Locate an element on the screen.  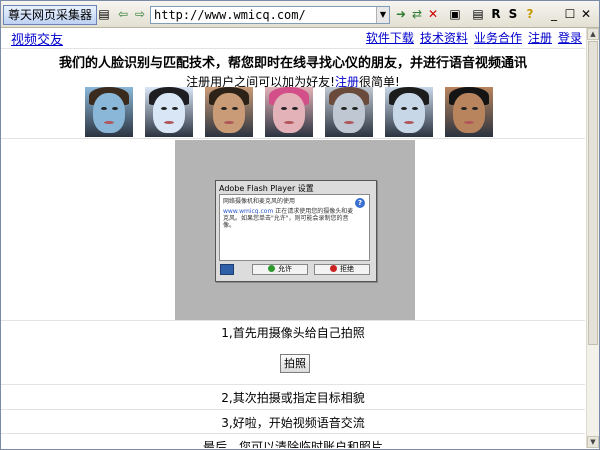
nav-links: 软件下载 技术资料 业务合作 注册 登录 is located at coordinates (471, 37).